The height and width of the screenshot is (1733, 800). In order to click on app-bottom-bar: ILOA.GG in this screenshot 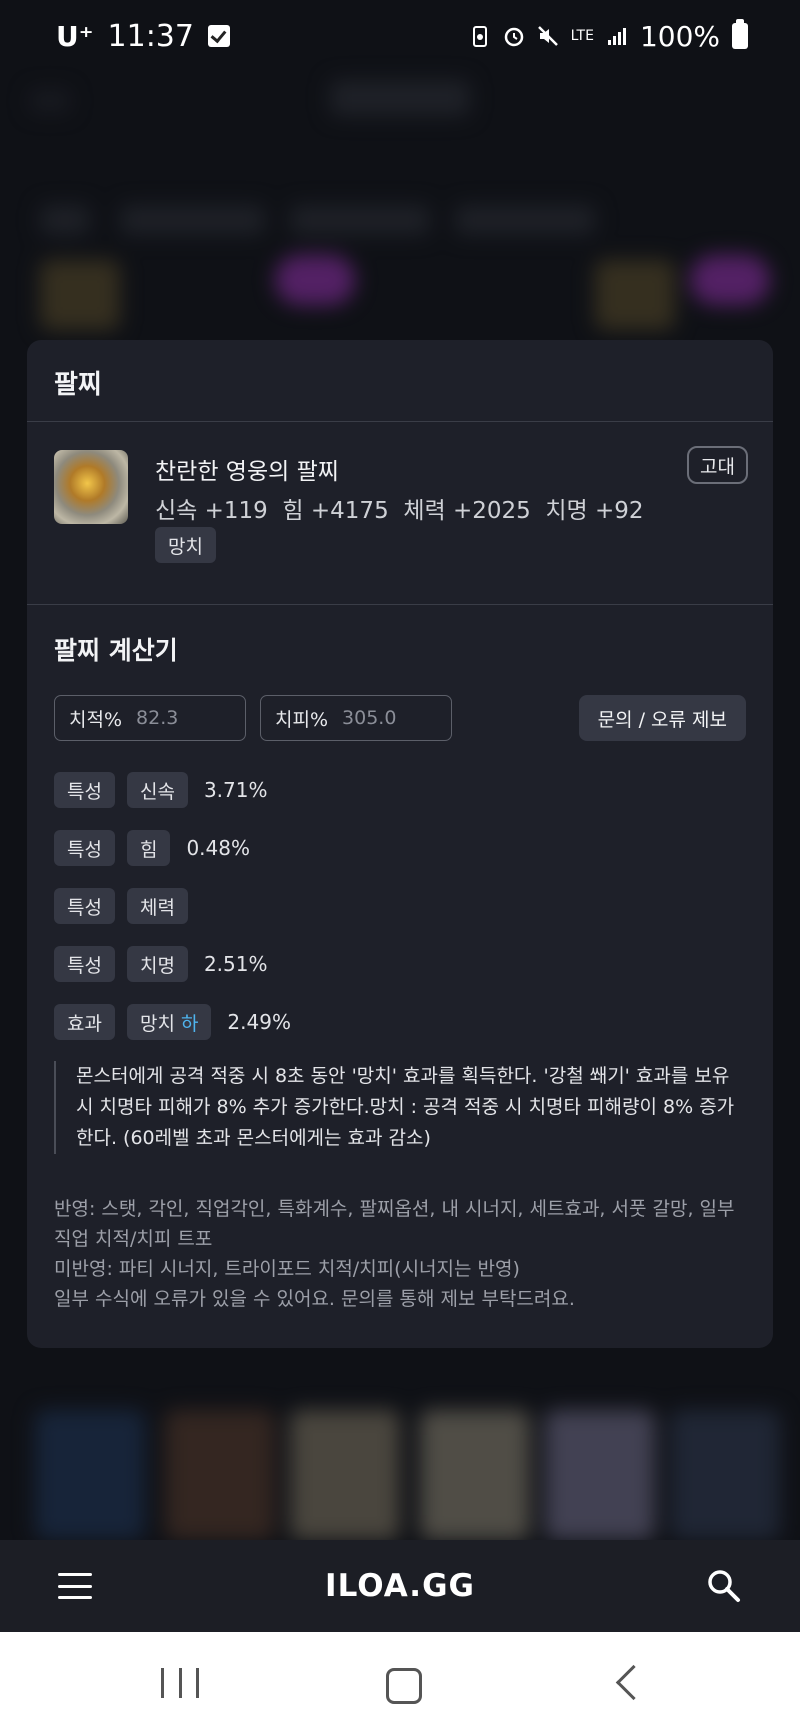, I will do `click(400, 1586)`.